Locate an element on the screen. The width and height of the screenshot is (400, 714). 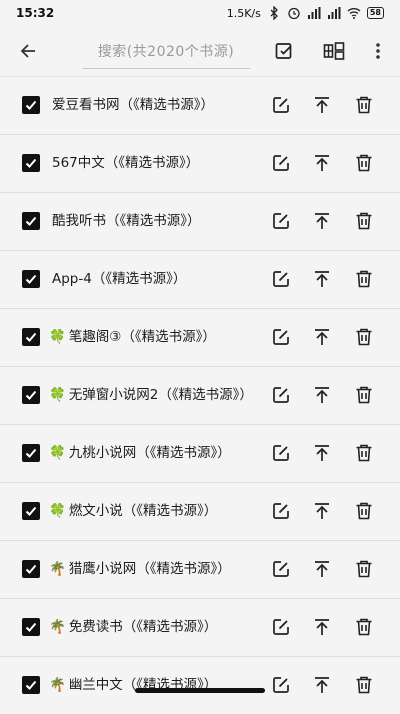
list-item: App-4（《精选书源》） is located at coordinates (200, 279).